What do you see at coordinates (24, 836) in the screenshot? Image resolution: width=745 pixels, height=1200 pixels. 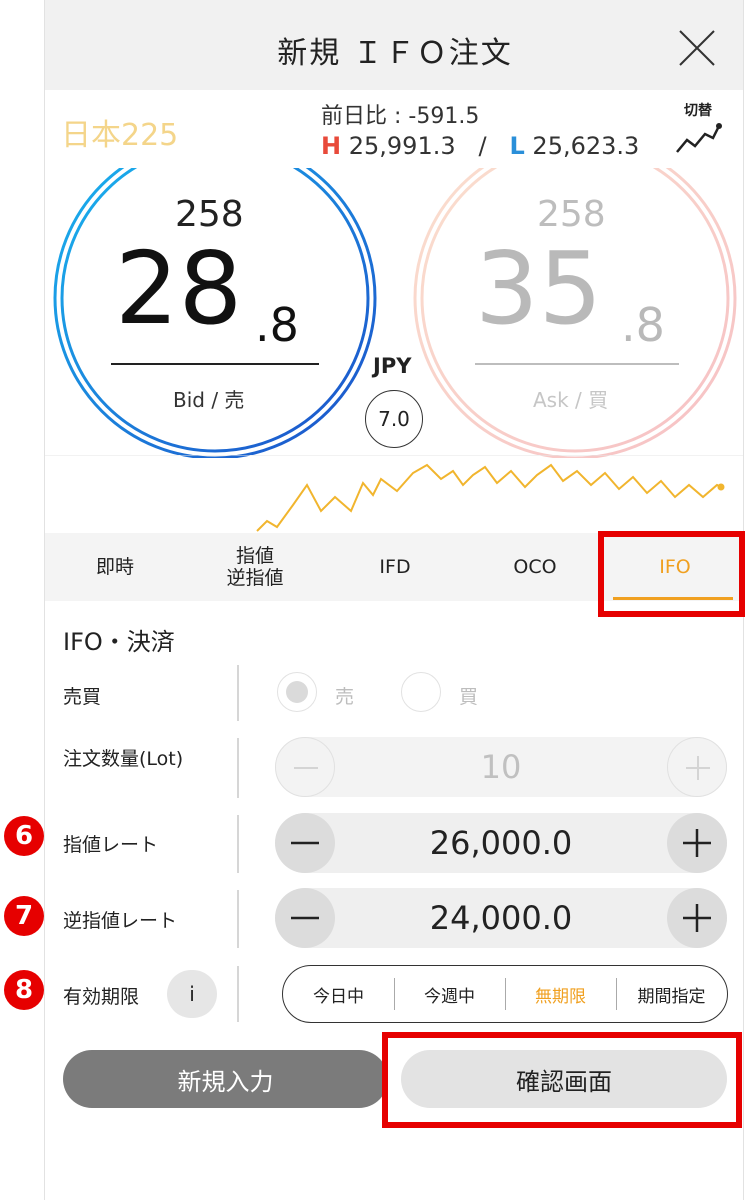 I see `annotation-badge-6: 6` at bounding box center [24, 836].